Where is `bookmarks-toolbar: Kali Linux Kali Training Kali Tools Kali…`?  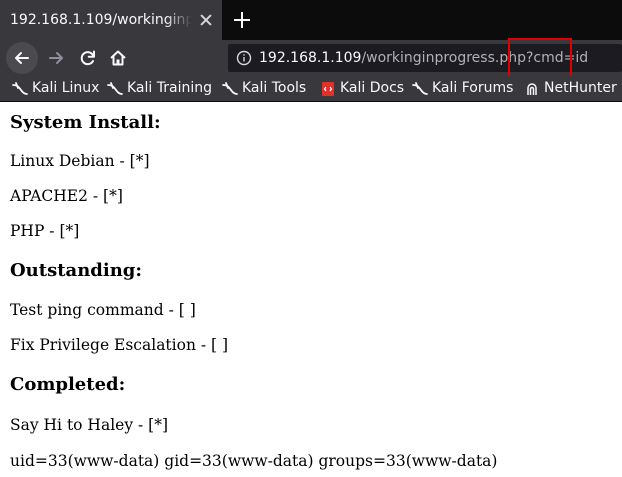
bookmarks-toolbar: Kali Linux Kali Training Kali Tools Kali… is located at coordinates (311, 89).